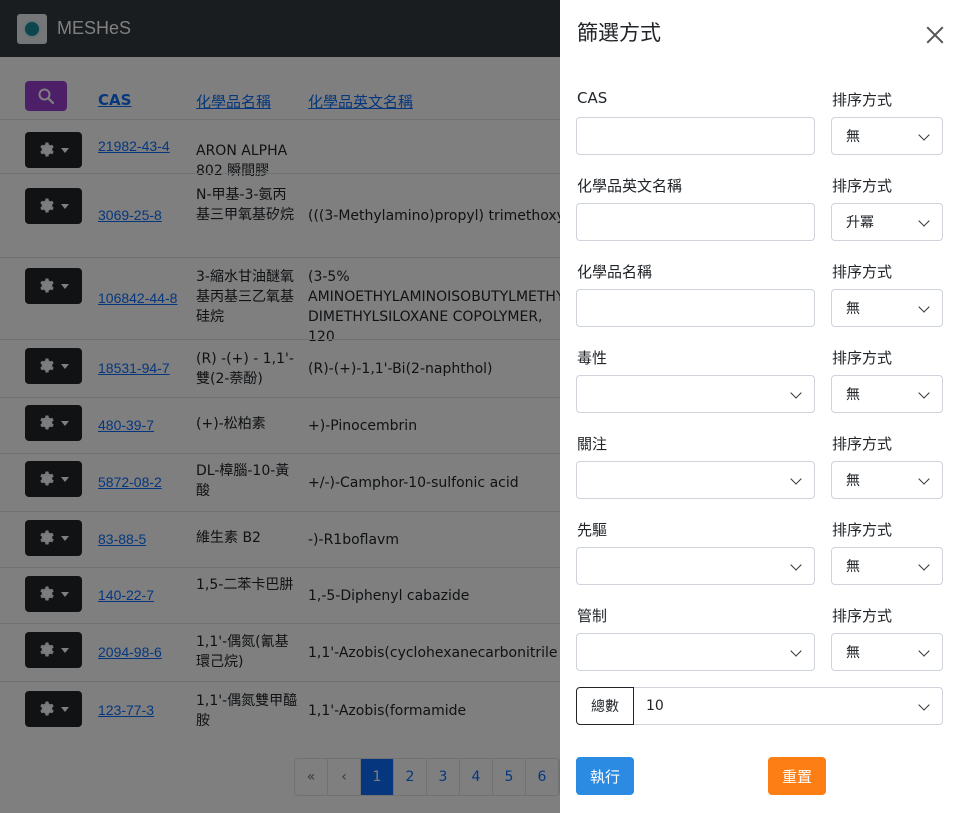 This screenshot has height=813, width=958. Describe the element at coordinates (630, 186) in the screenshot. I see `filter-field-label: 化學品英文名稱` at that location.